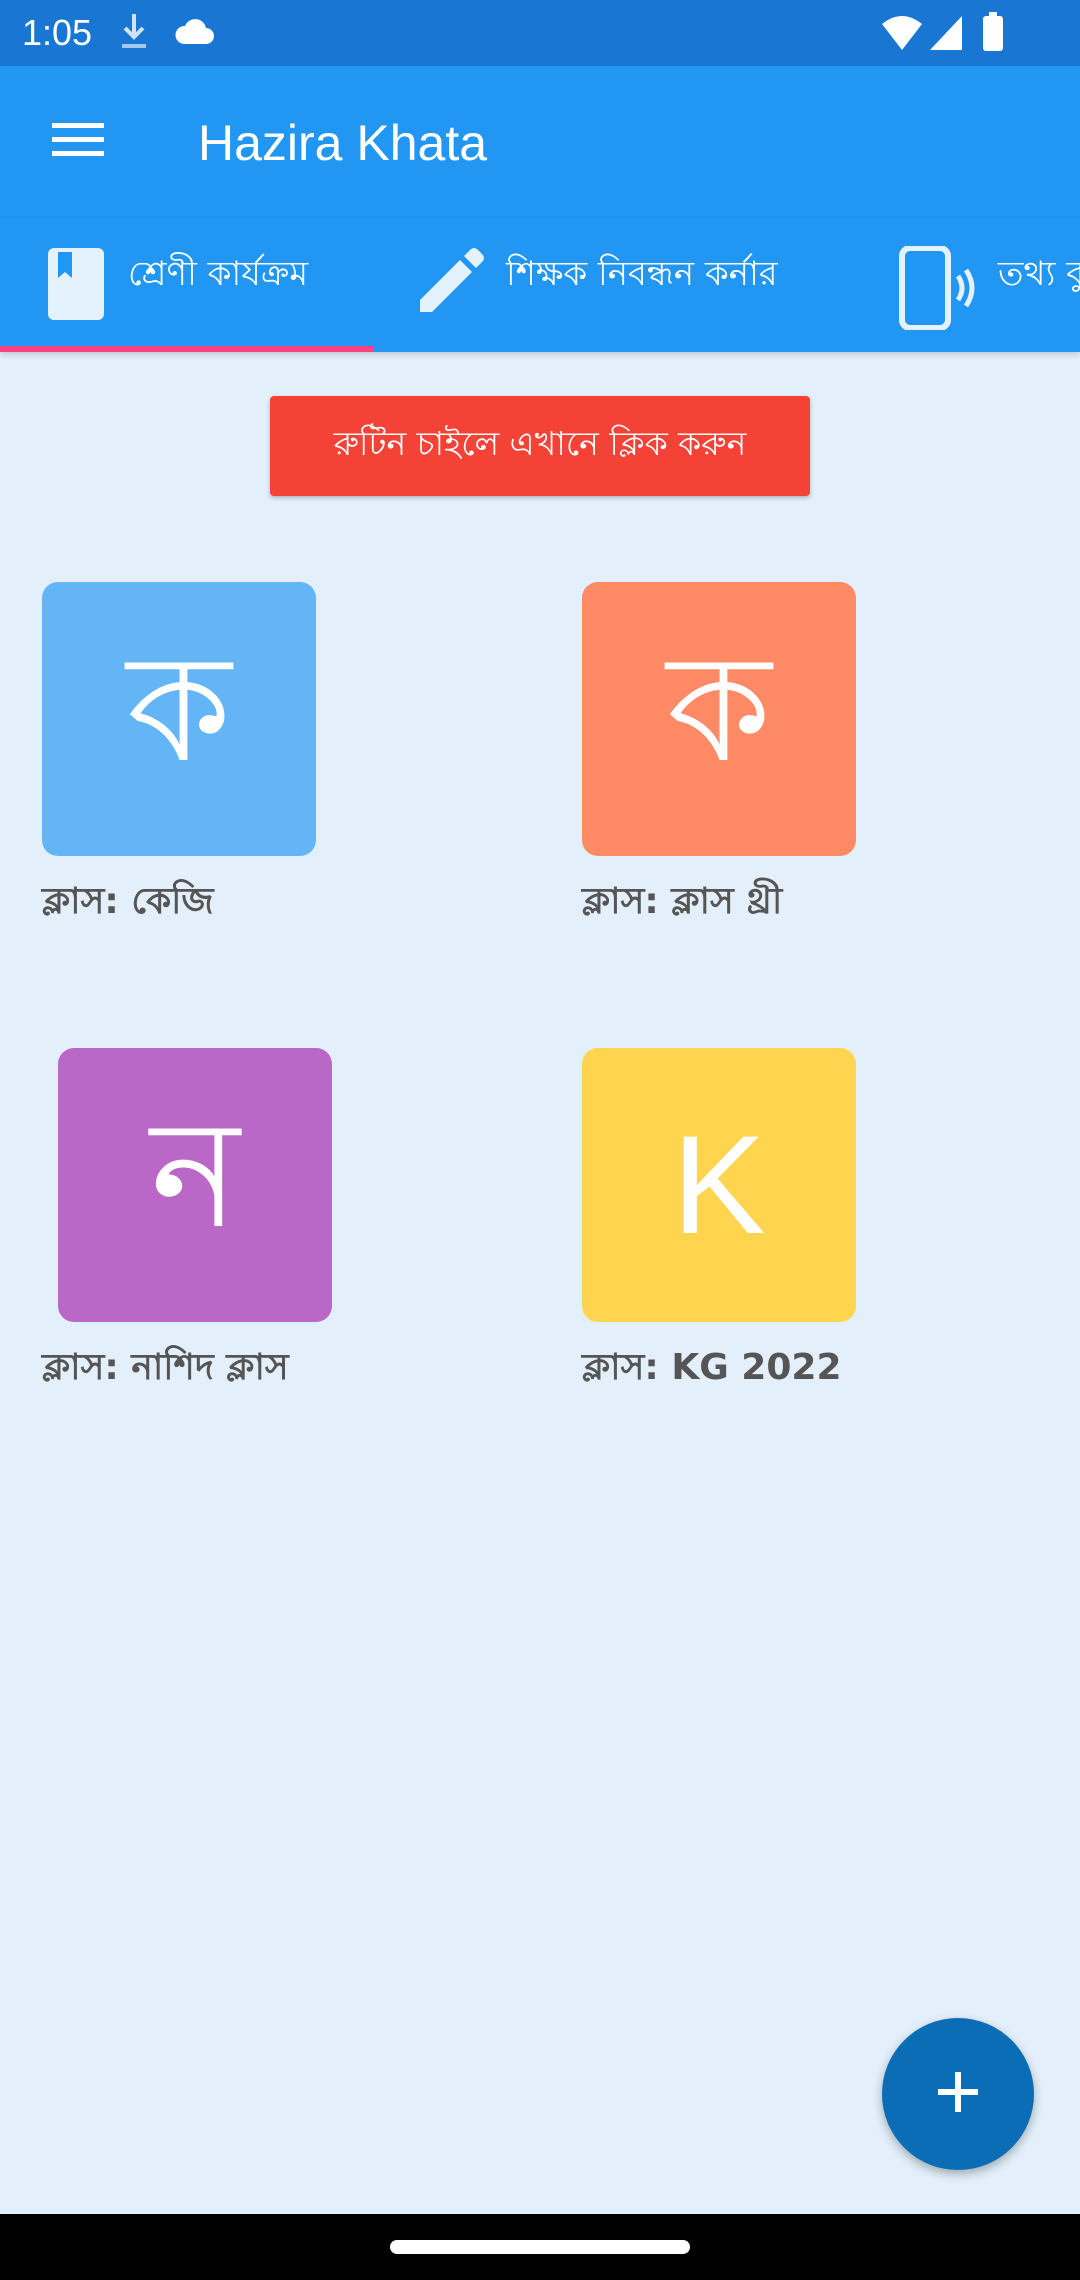 The image size is (1080, 2280). I want to click on menu-button, so click(78, 142).